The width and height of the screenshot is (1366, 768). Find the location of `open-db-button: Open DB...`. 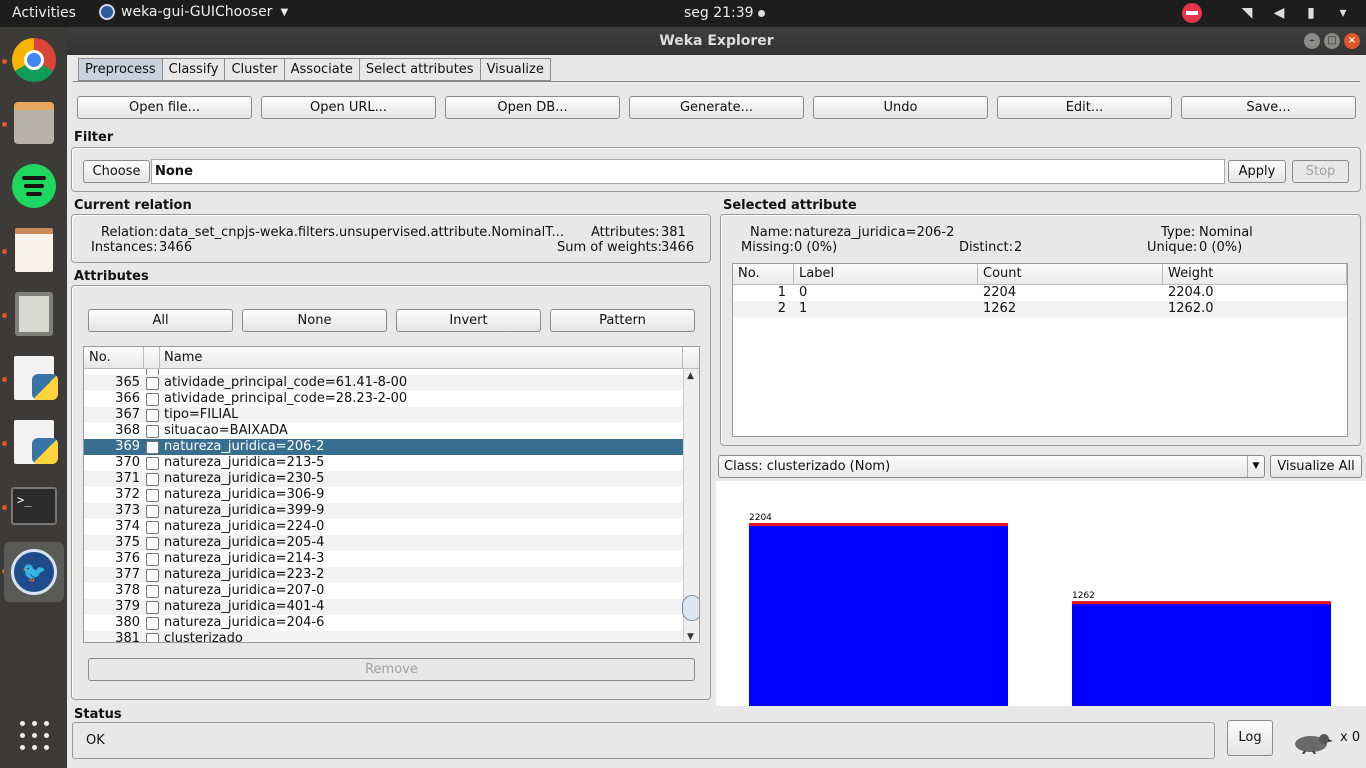

open-db-button: Open DB... is located at coordinates (532, 107).